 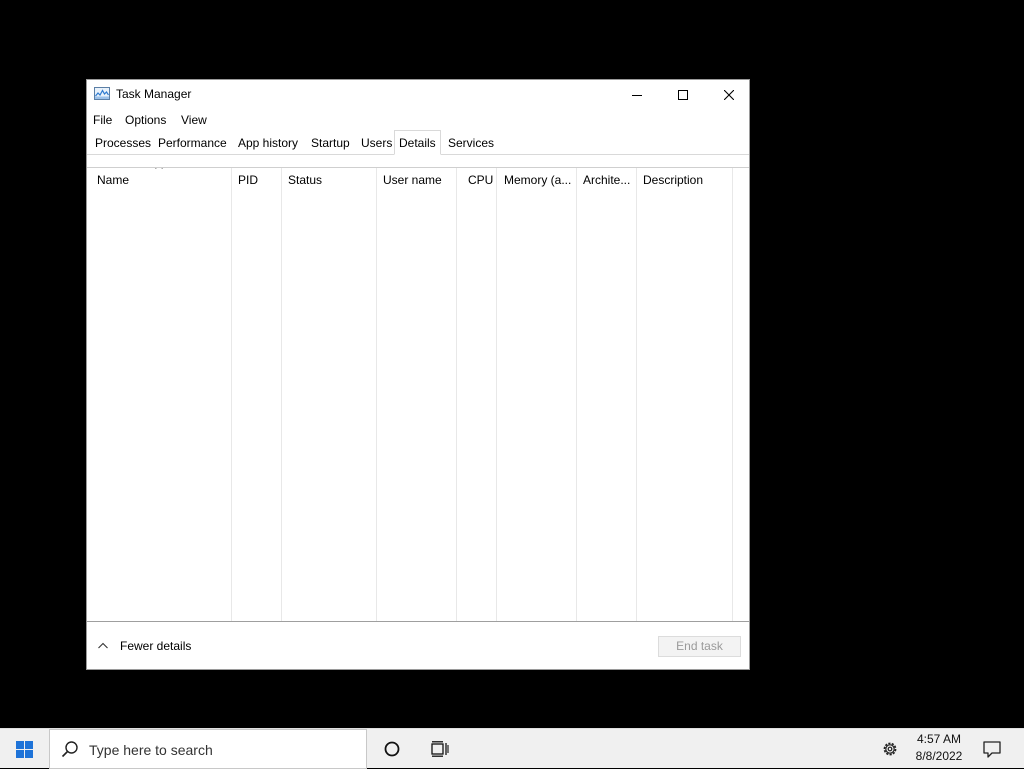 What do you see at coordinates (418, 646) in the screenshot?
I see `footer-bar: Fewer details End task` at bounding box center [418, 646].